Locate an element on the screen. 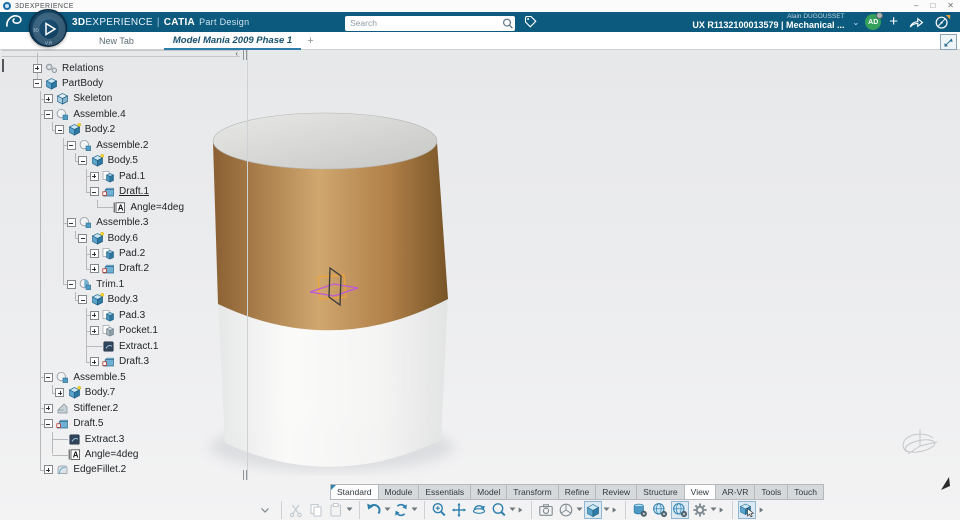 Image resolution: width=960 pixels, height=520 pixels. tree-horizontal-scrollbar: ‹ is located at coordinates (121, 53).